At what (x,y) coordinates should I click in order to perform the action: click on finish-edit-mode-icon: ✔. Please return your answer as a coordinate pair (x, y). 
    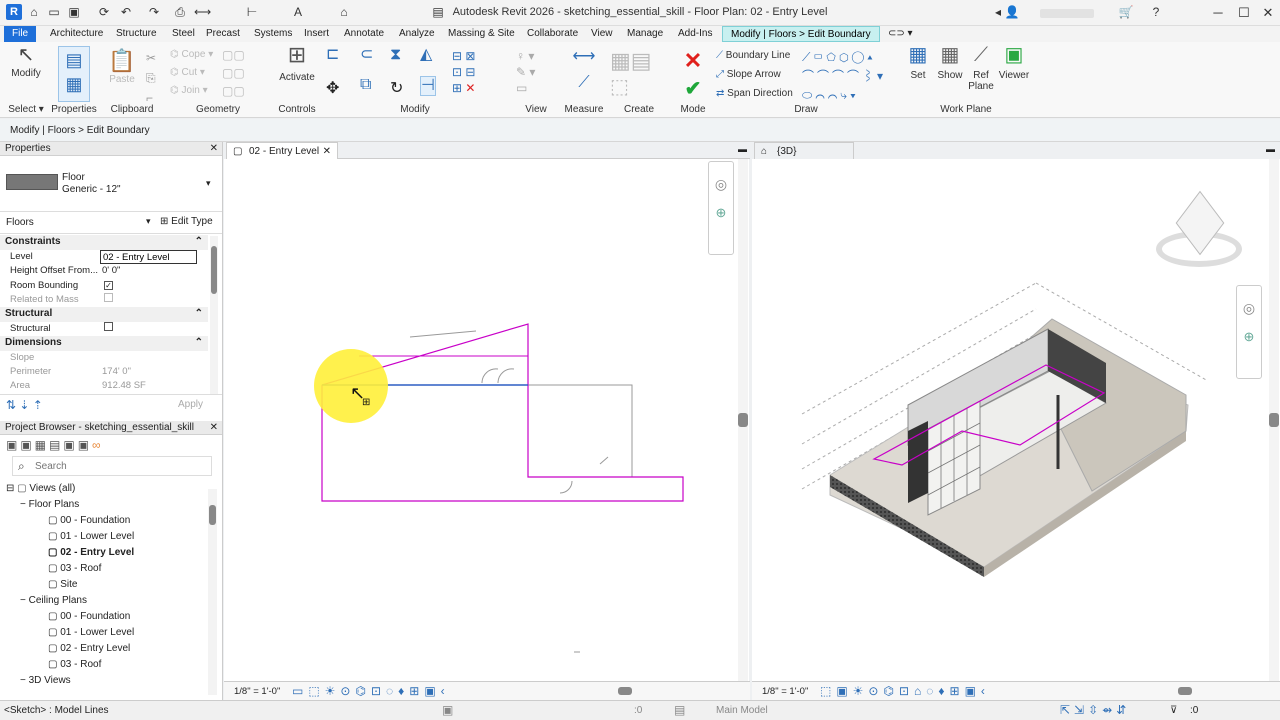
    Looking at the image, I should click on (693, 88).